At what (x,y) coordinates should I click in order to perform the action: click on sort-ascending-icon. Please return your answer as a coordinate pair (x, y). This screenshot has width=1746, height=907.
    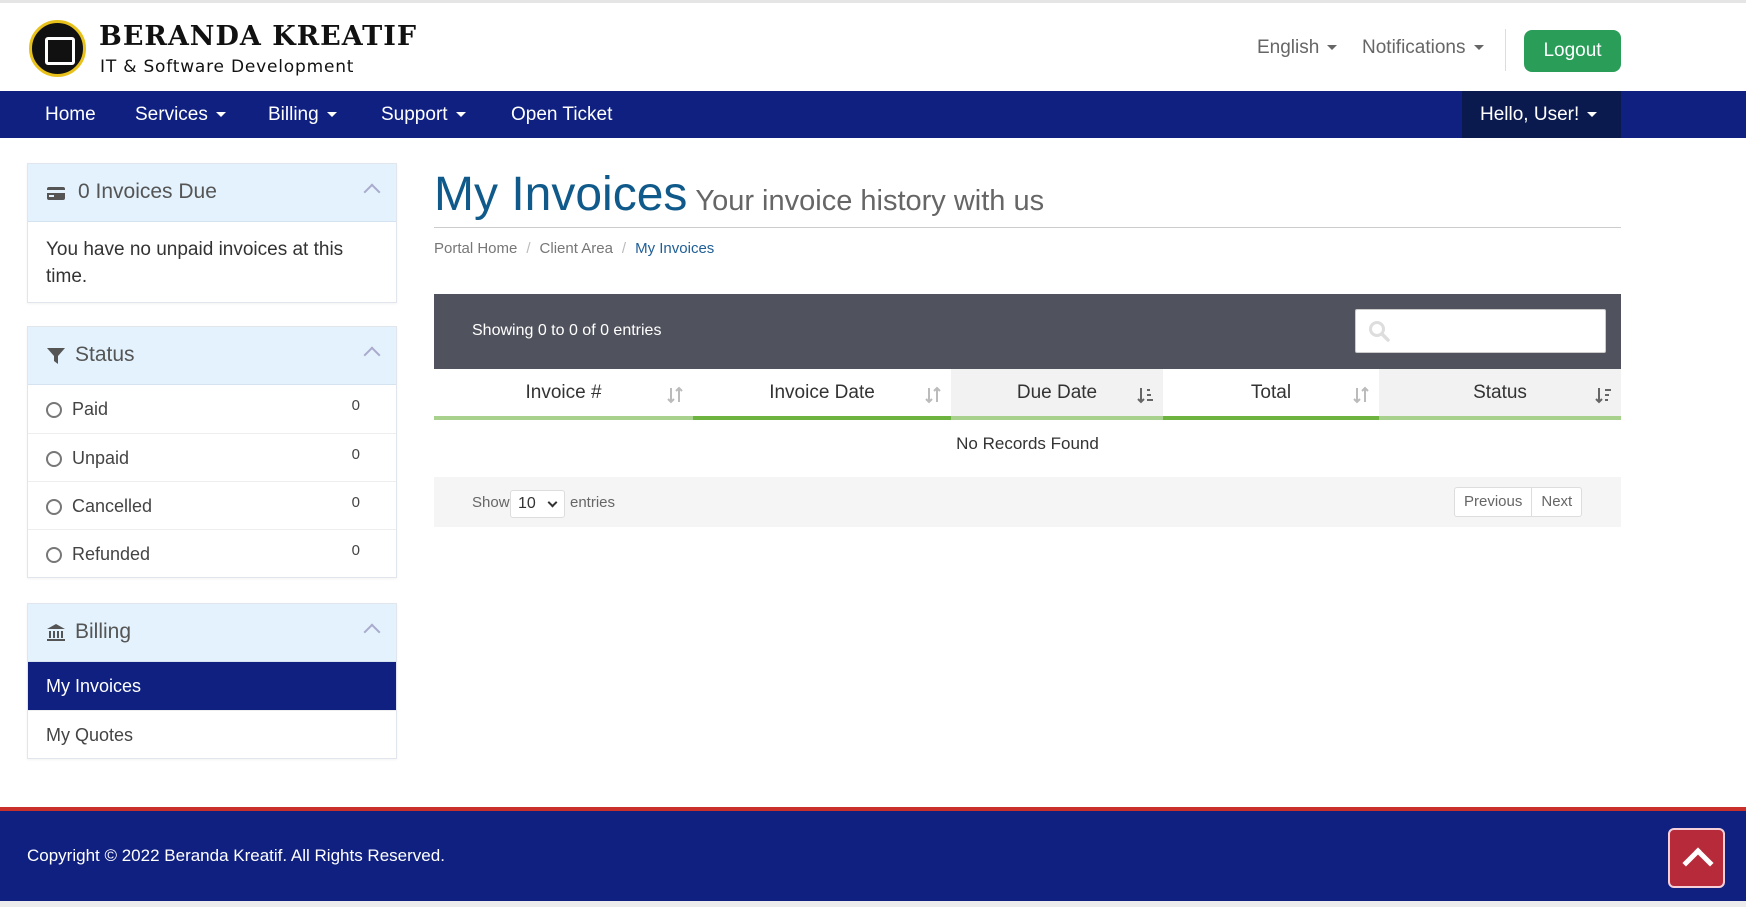
    Looking at the image, I should click on (1145, 396).